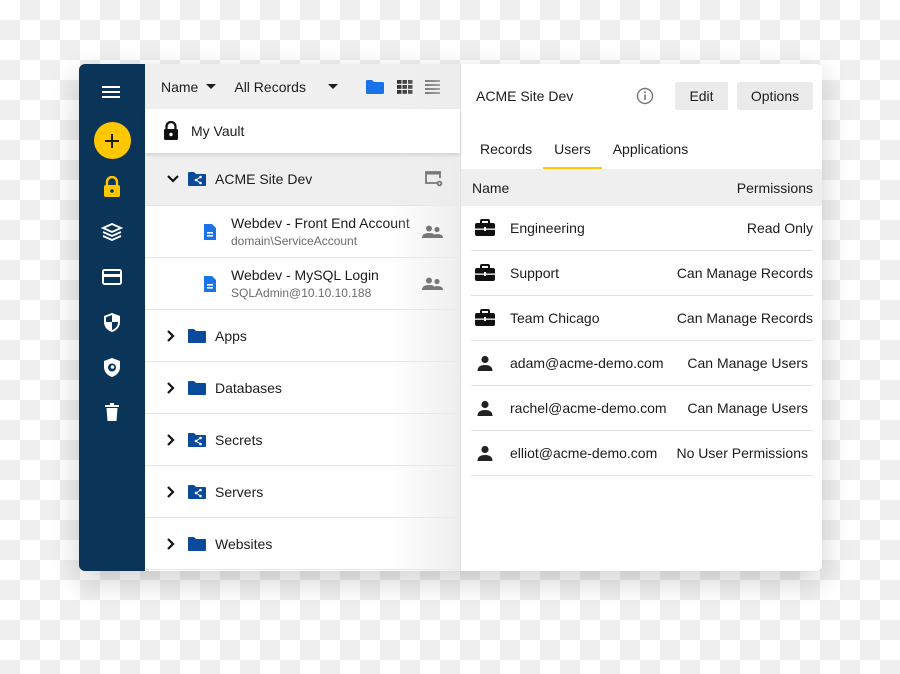 This screenshot has height=674, width=900. I want to click on detail-title: ACME Site Dev, so click(525, 95).